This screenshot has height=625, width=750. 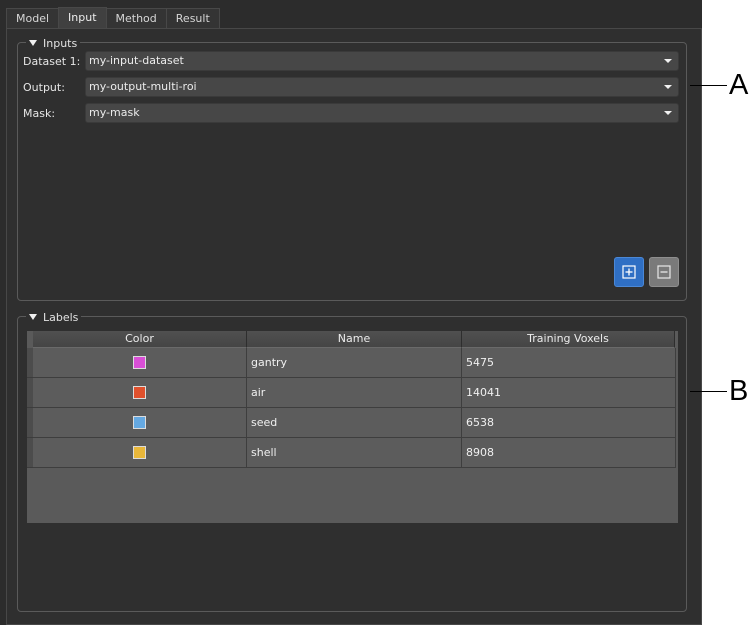 I want to click on table-row: shell 8908, so click(x=351, y=453).